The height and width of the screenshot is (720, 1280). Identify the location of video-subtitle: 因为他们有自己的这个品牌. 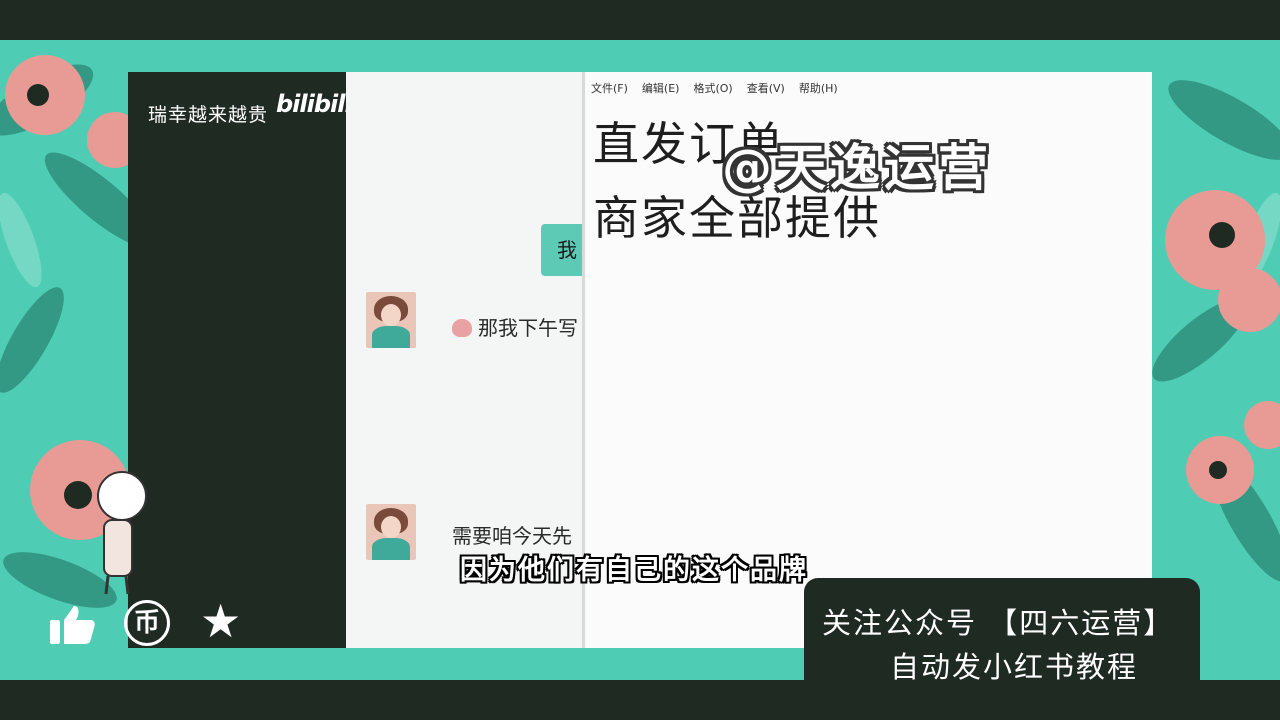
(634, 570).